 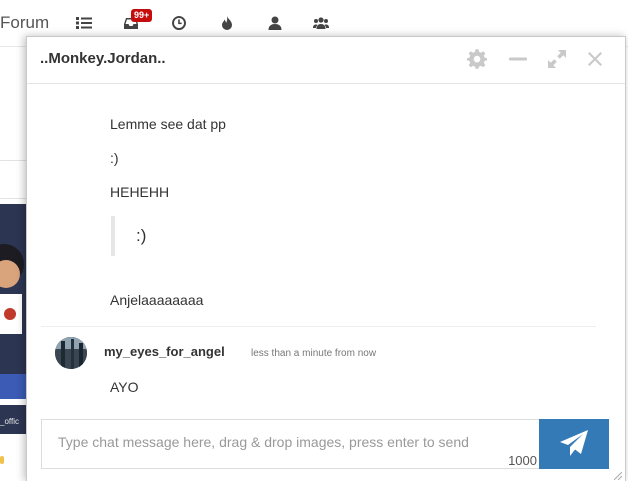 I want to click on user-icon, so click(x=276, y=24).